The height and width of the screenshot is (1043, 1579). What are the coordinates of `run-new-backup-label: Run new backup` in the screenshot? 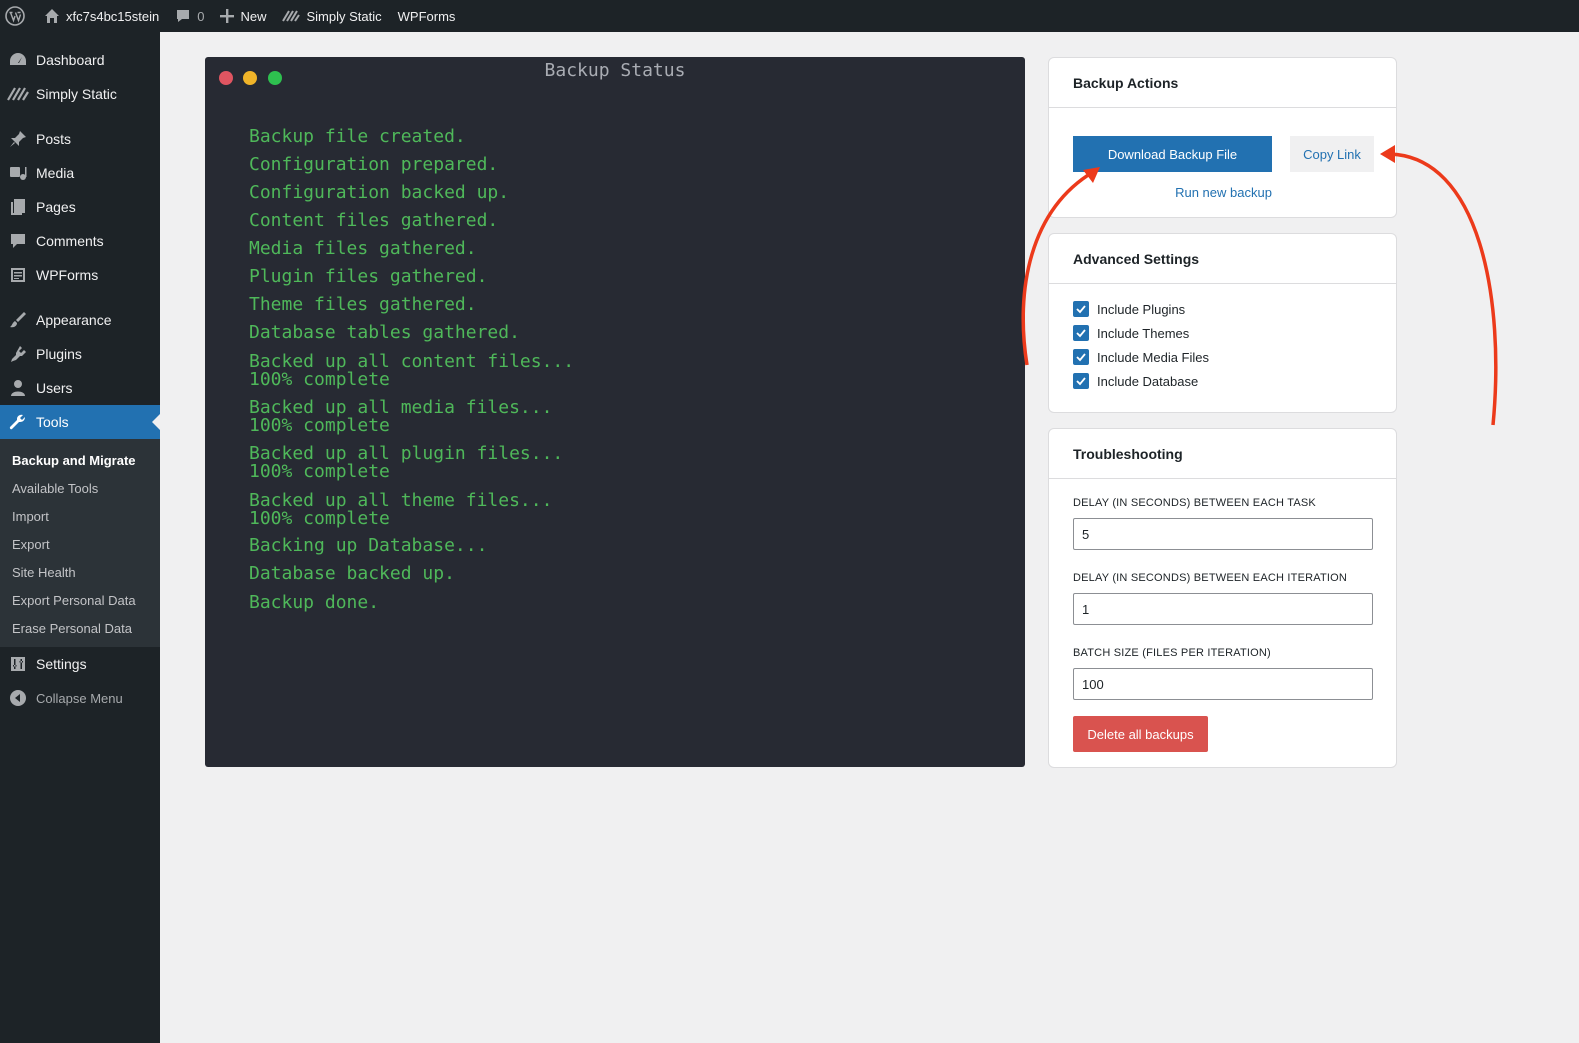 It's located at (1223, 192).